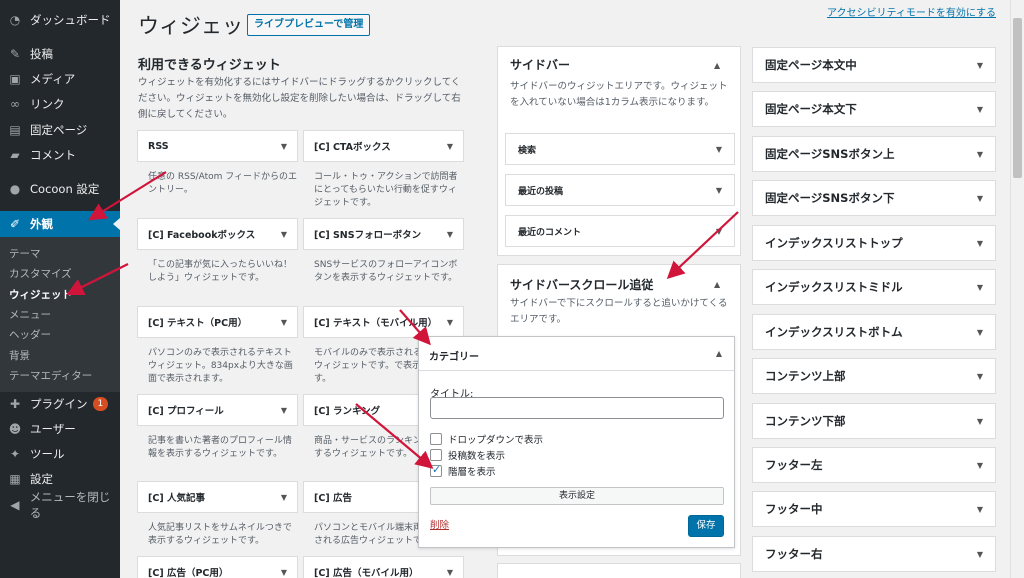  Describe the element at coordinates (439, 524) in the screenshot. I see `delete-link: 削除` at that location.